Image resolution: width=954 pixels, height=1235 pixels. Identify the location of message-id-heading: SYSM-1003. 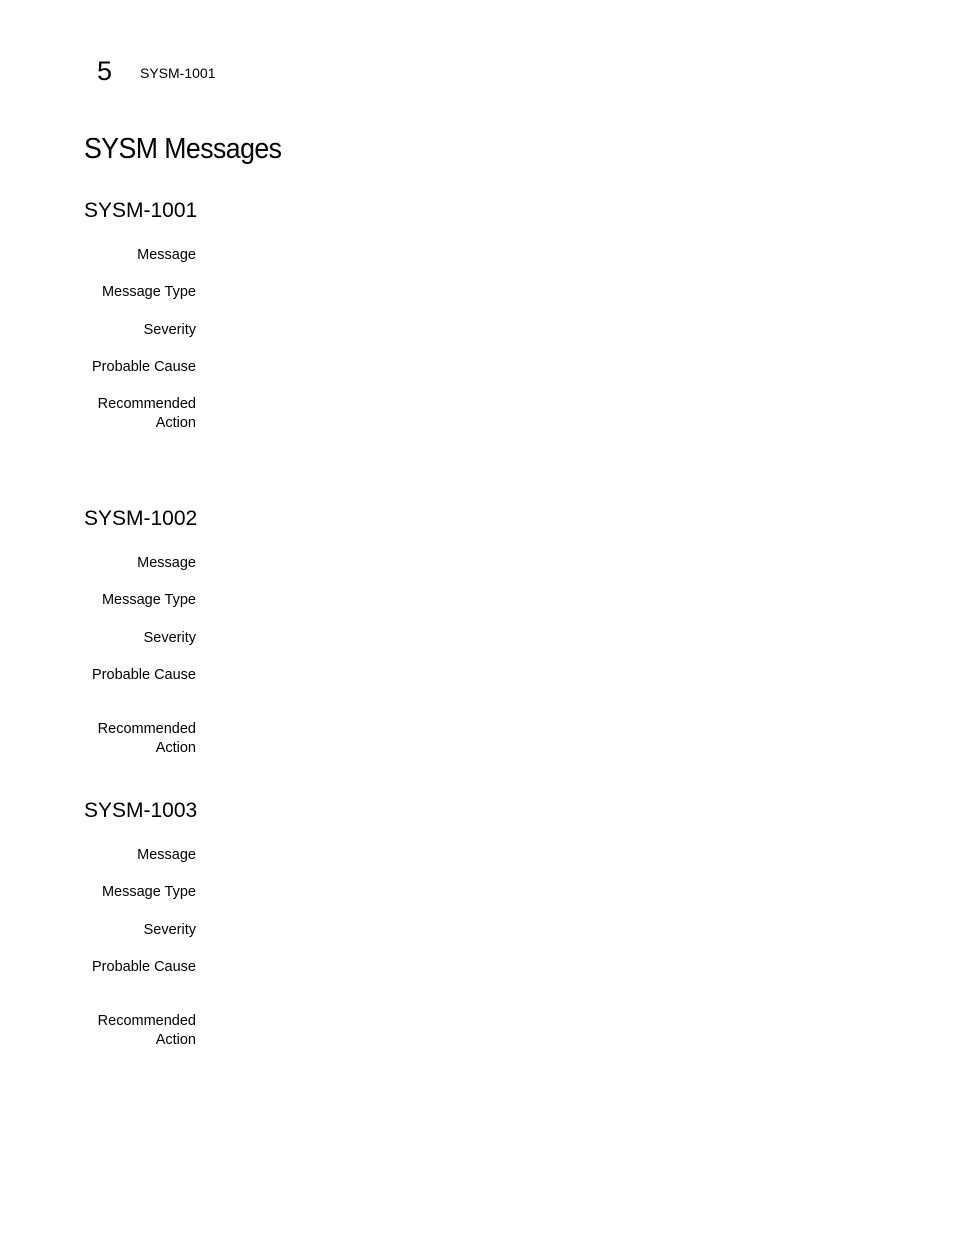
(141, 810).